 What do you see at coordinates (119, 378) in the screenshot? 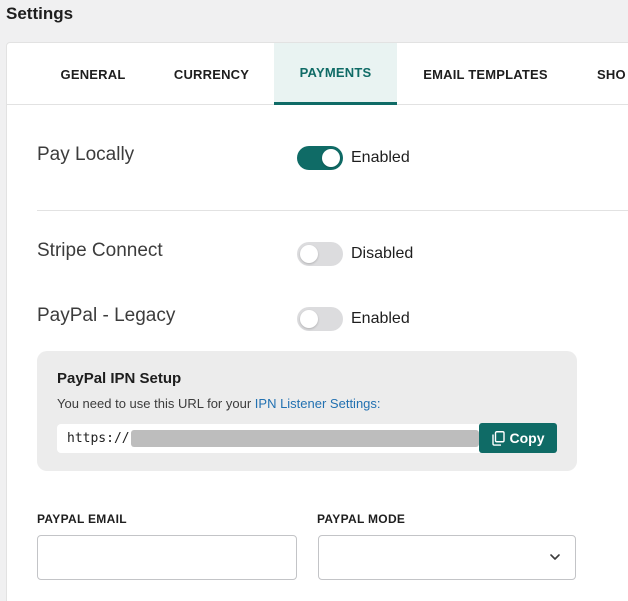
I see `ipn-title: PayPal IPN Setup` at bounding box center [119, 378].